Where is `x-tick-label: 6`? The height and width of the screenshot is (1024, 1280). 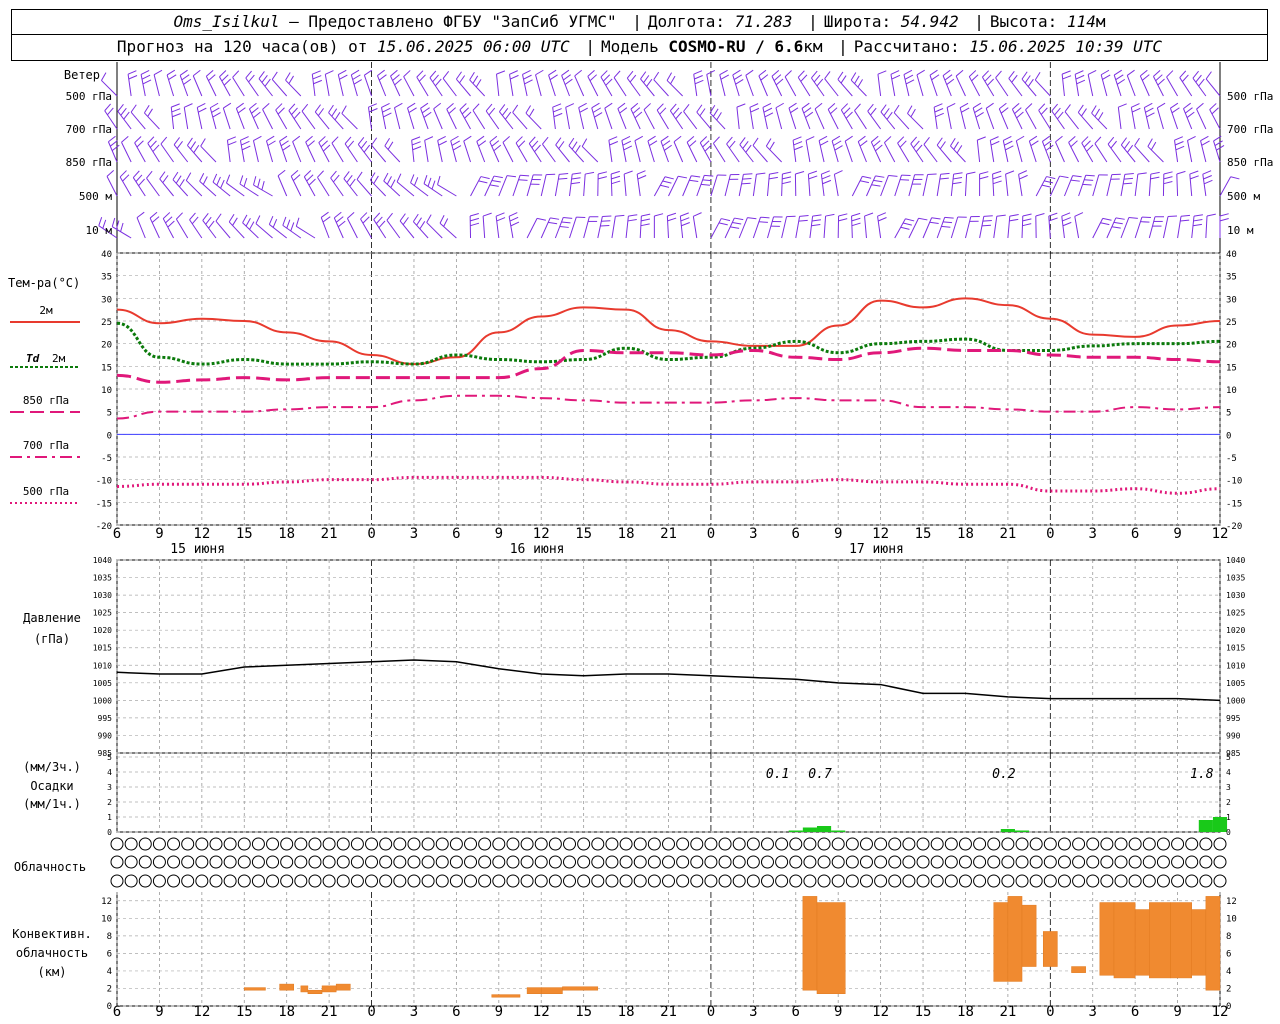 x-tick-label: 6 is located at coordinates (1135, 534).